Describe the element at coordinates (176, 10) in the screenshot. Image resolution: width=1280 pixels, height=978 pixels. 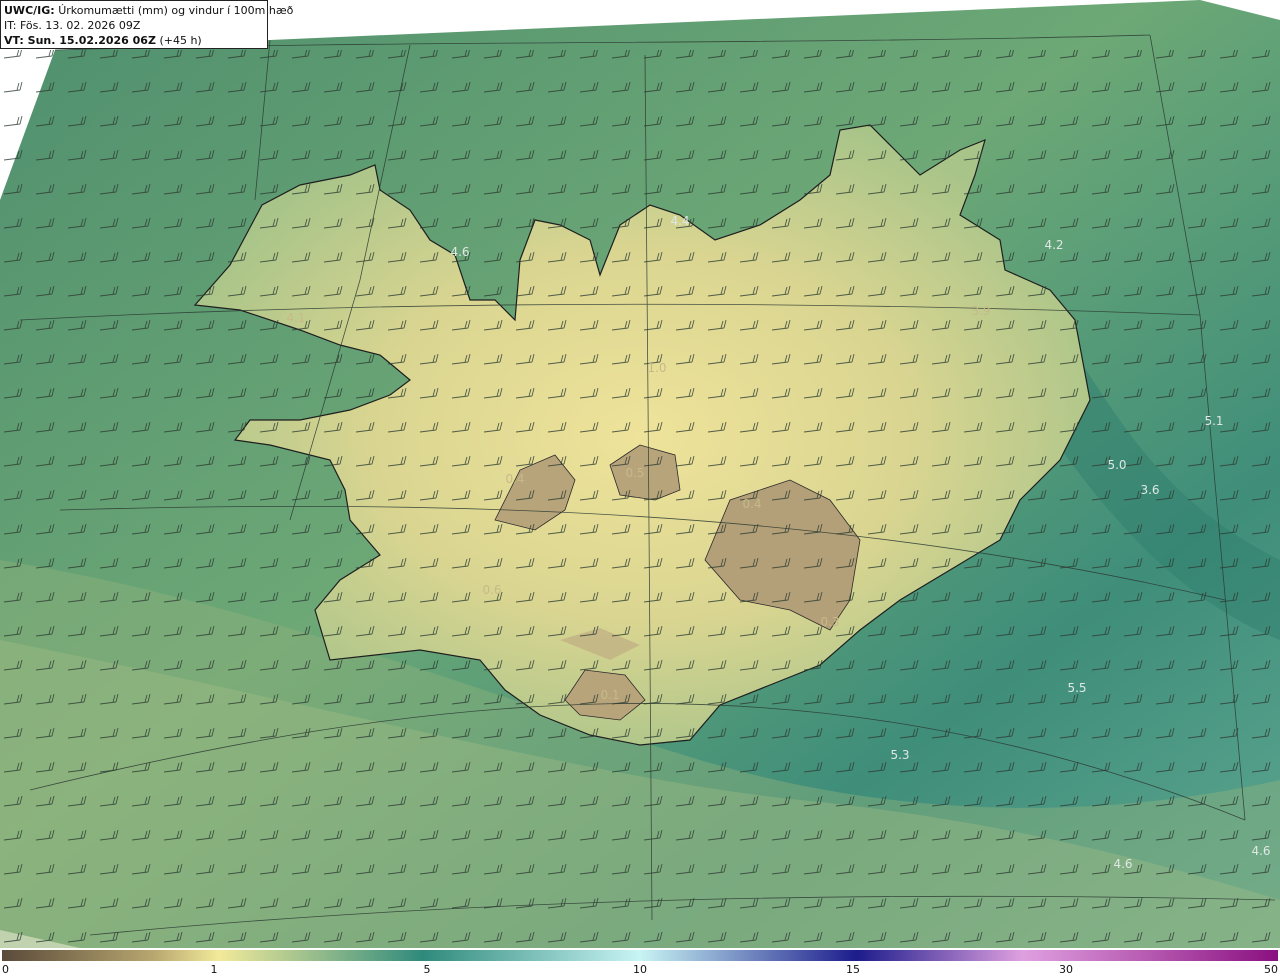
I see `product-description: Úrkomumætti (mm) og vindur í 100m hæð` at that location.